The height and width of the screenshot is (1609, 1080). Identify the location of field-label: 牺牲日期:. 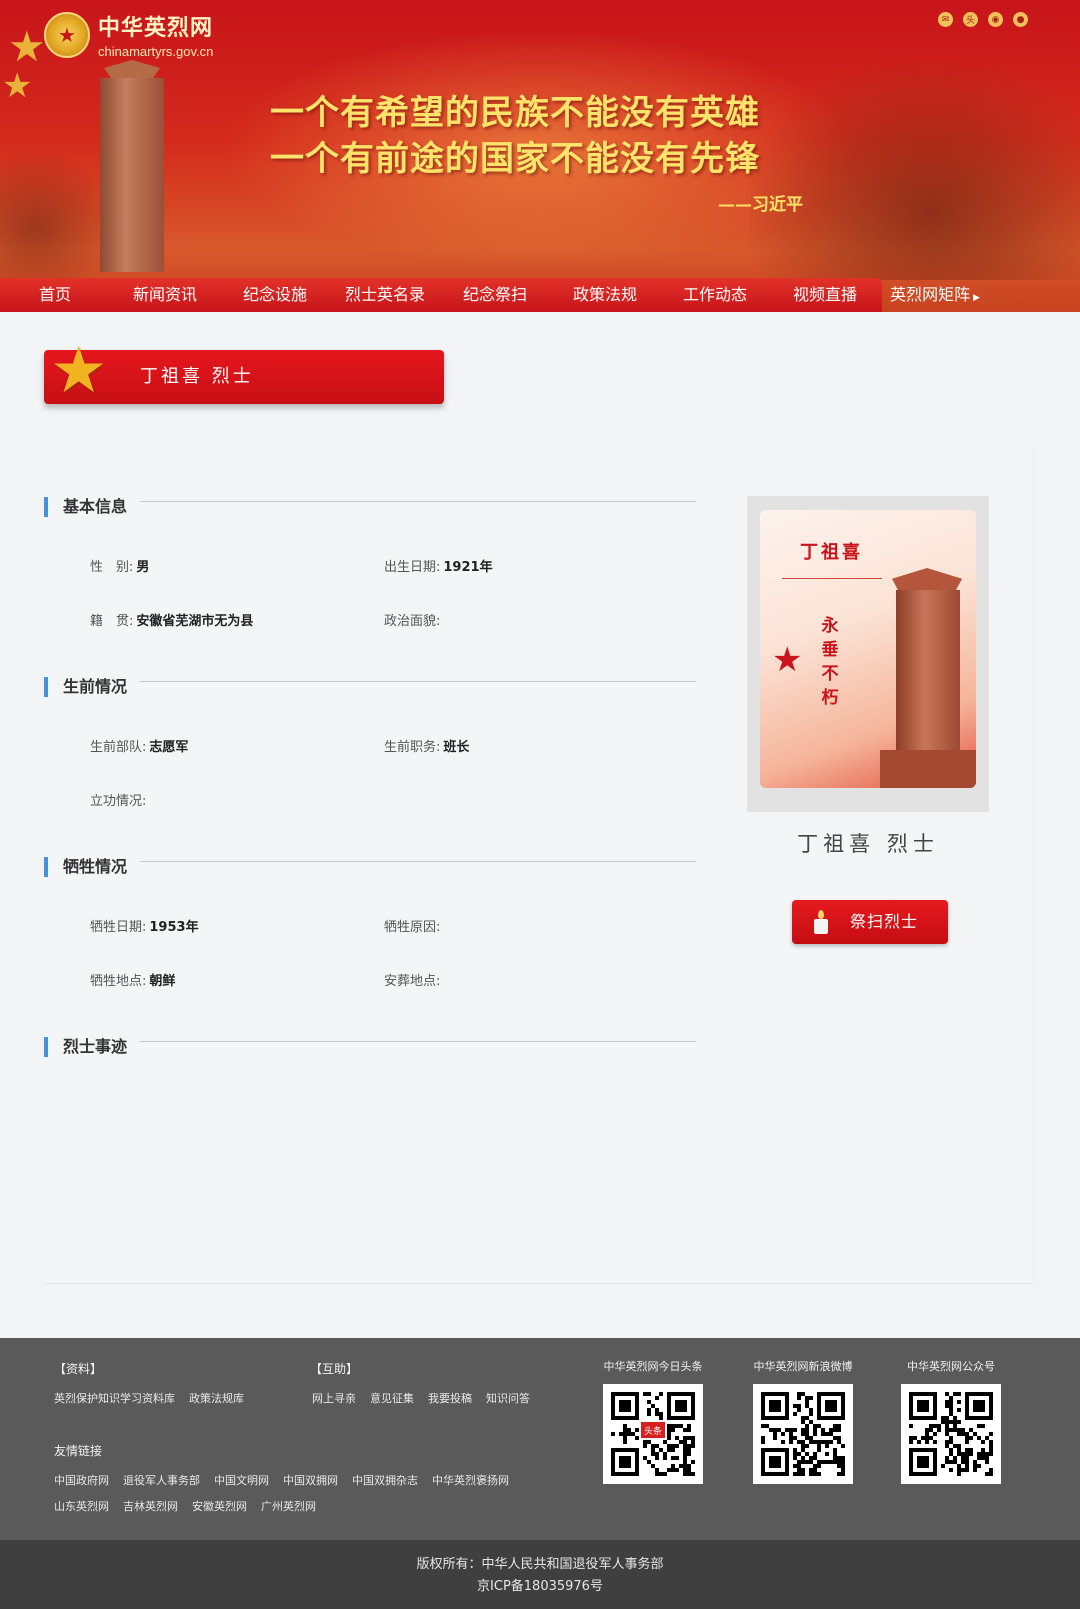
(118, 927).